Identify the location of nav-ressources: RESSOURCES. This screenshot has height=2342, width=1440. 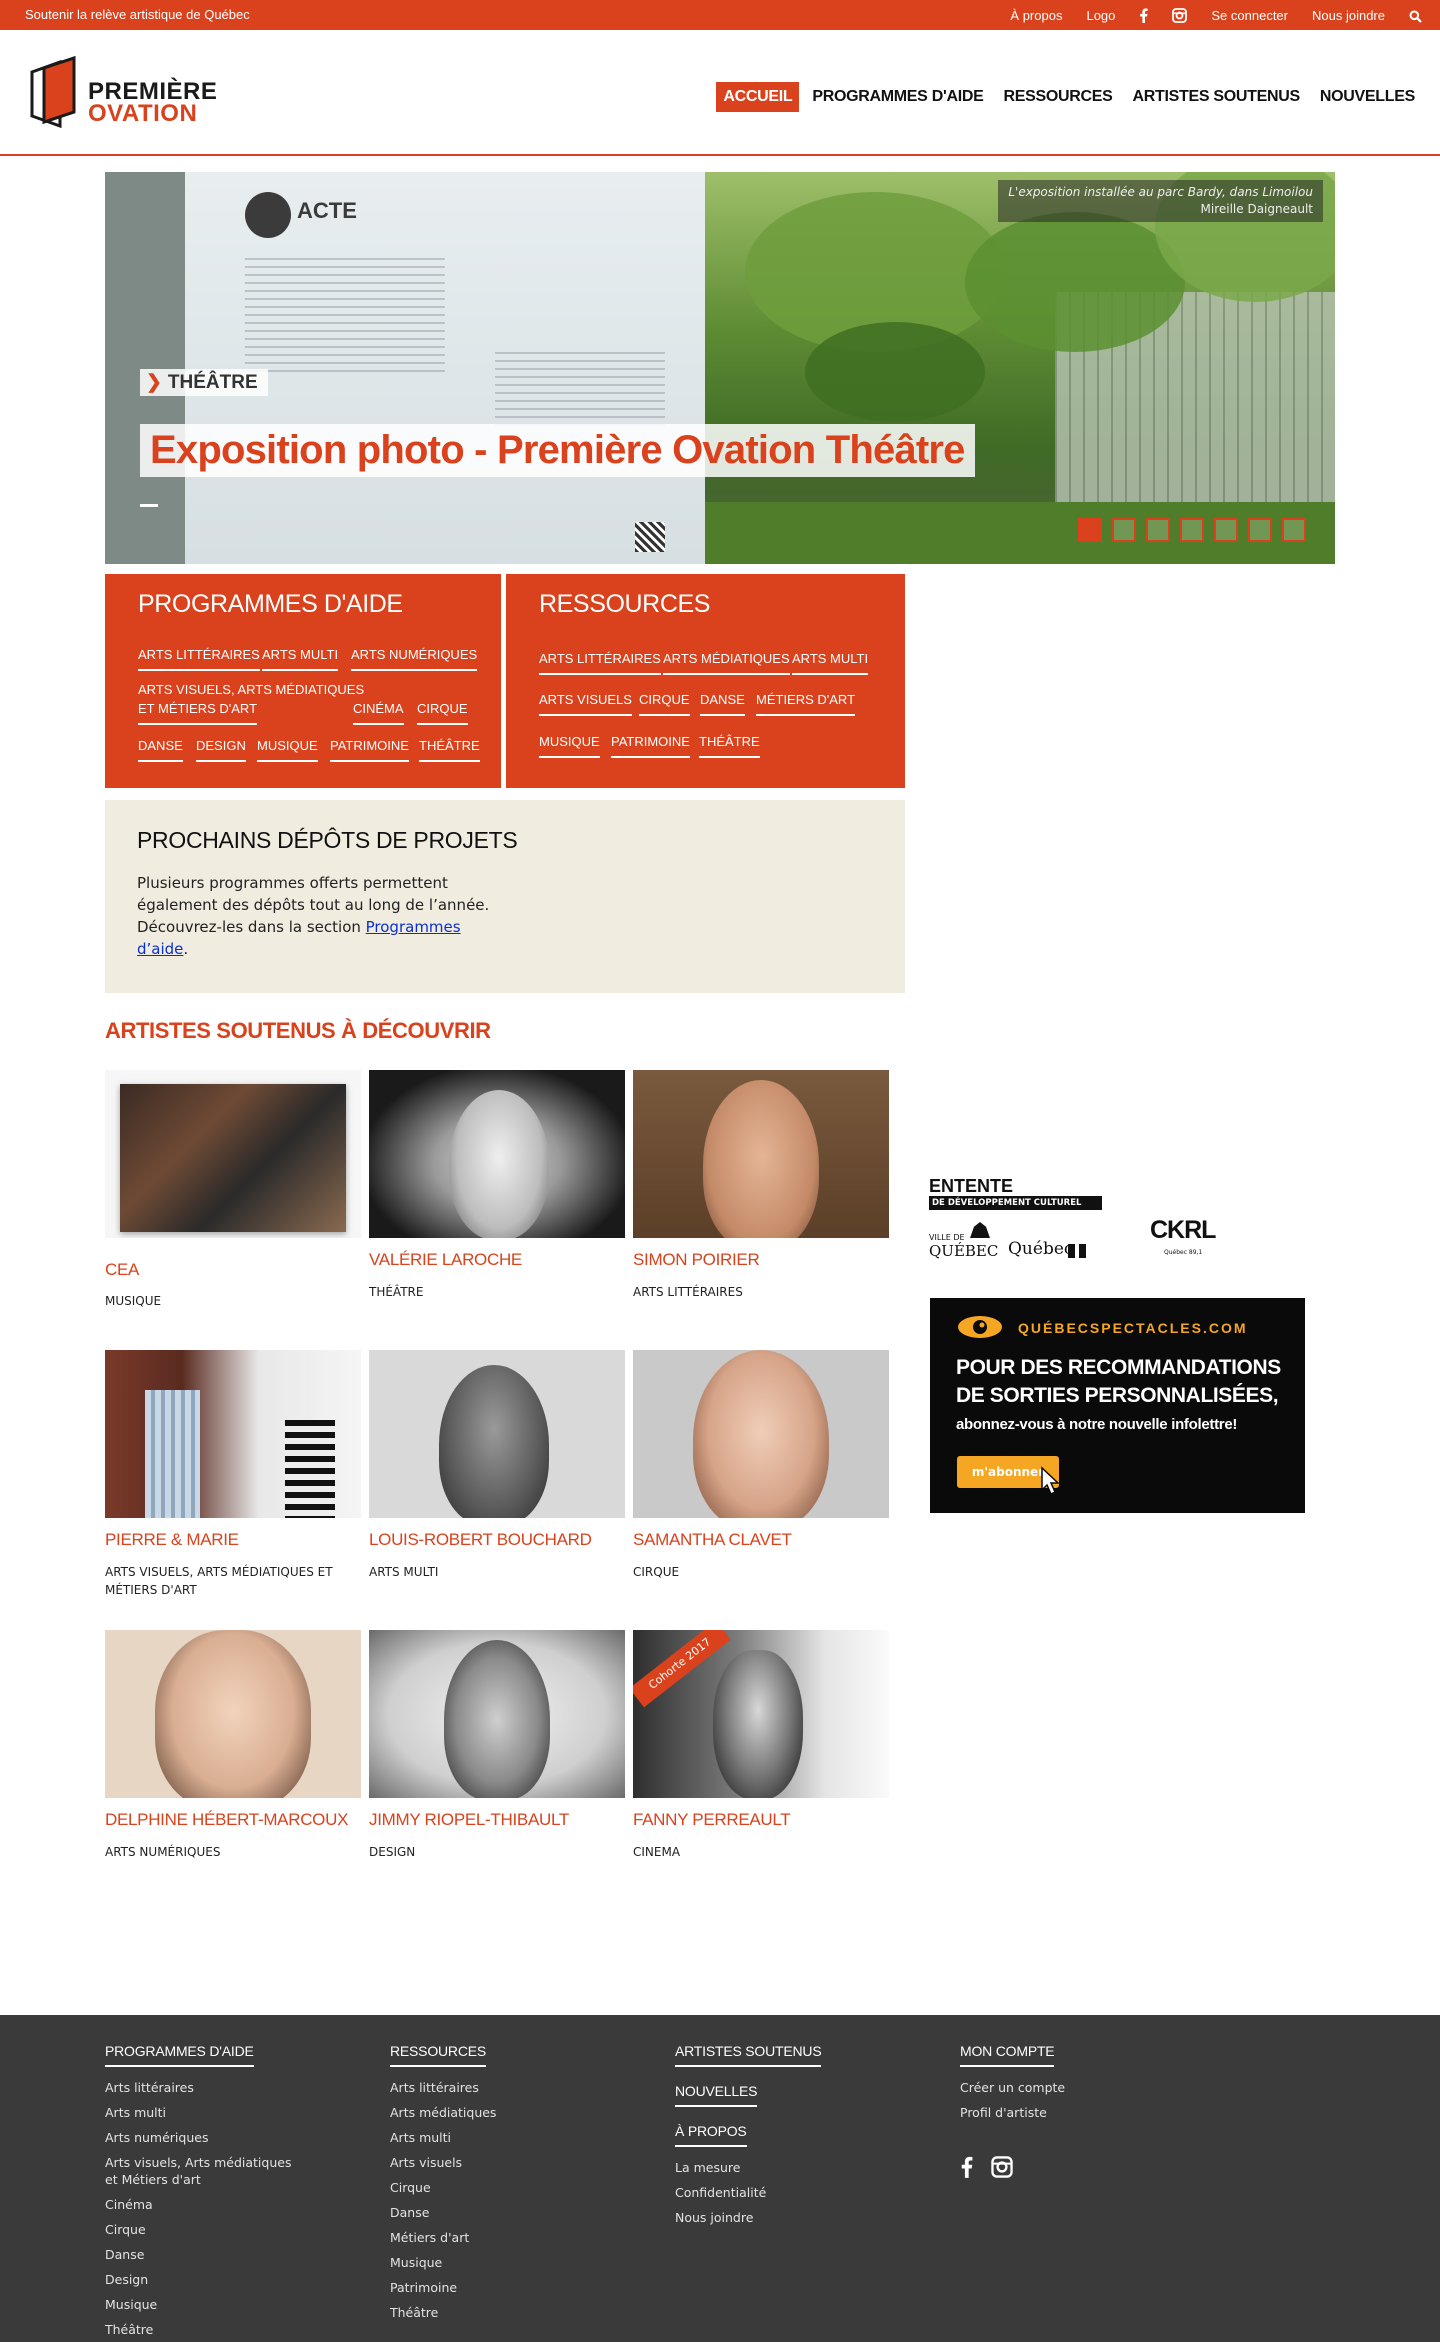
(1058, 97).